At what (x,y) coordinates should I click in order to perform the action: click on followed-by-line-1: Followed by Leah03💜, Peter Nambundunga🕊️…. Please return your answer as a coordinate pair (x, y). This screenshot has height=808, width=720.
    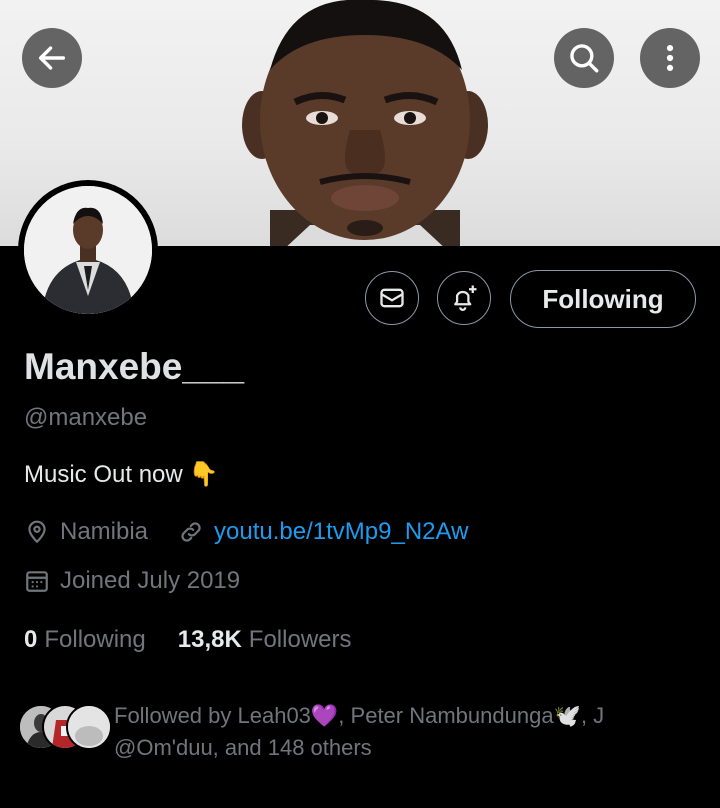
    Looking at the image, I should click on (359, 715).